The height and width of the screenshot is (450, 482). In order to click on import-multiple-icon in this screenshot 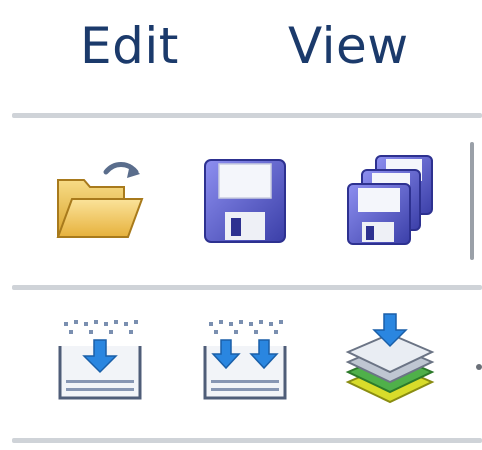, I will do `click(245, 360)`.